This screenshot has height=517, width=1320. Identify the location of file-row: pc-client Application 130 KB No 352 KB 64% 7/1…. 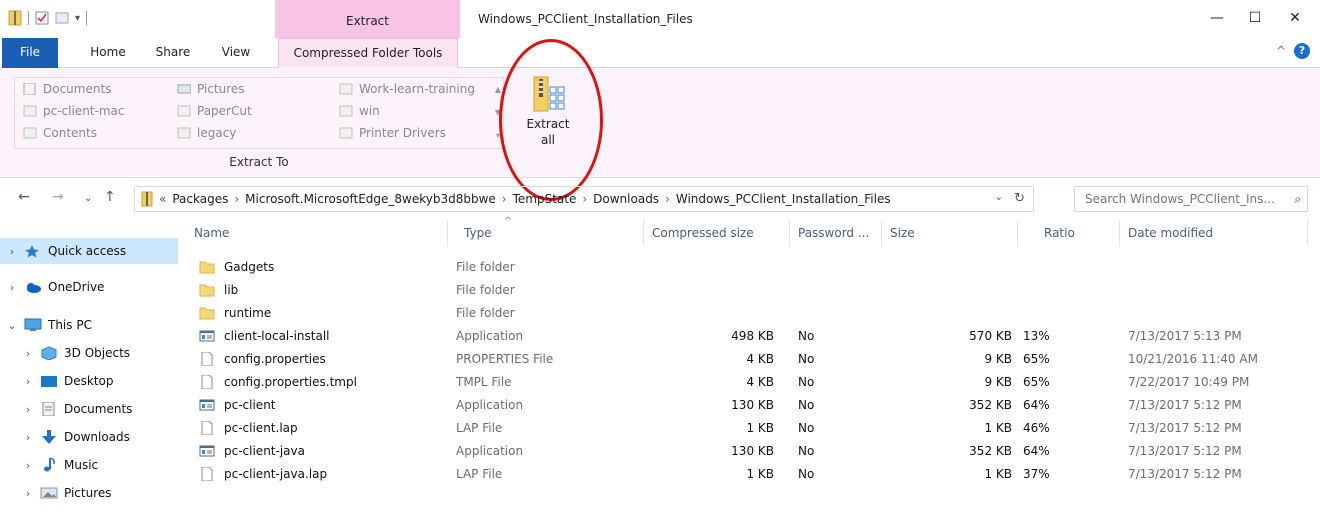
(753, 405).